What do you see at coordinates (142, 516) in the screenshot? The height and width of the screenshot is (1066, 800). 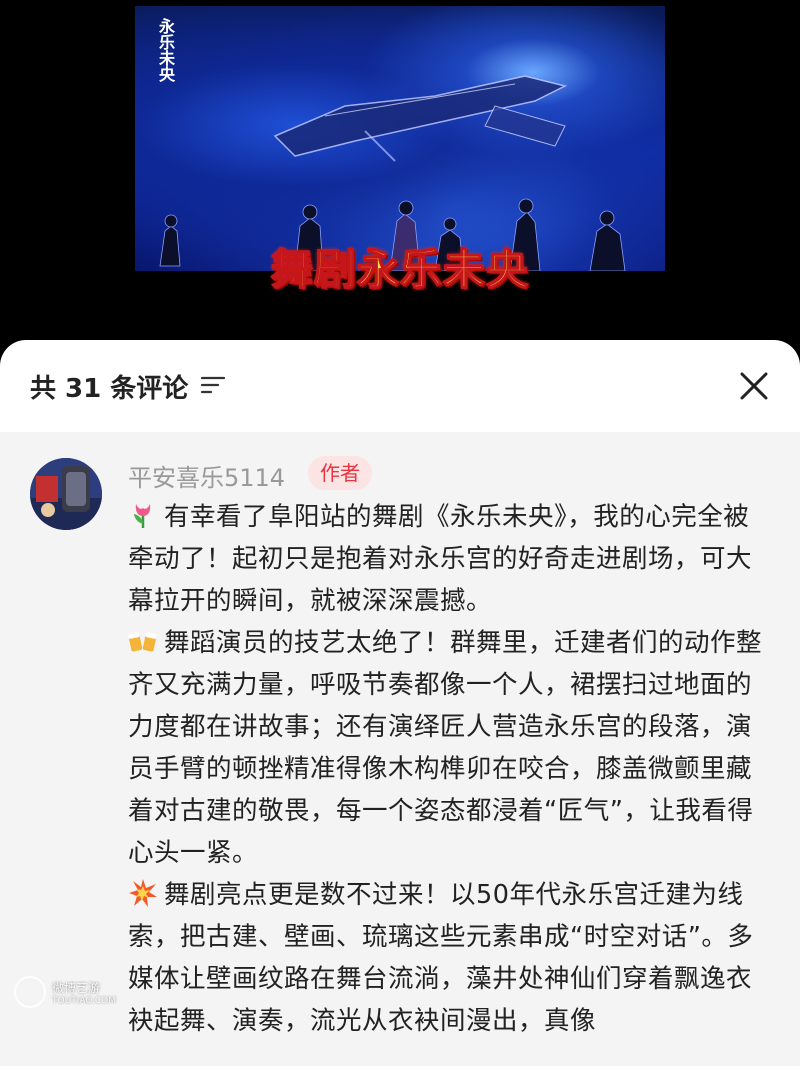 I see `tulip-emoji-icon` at bounding box center [142, 516].